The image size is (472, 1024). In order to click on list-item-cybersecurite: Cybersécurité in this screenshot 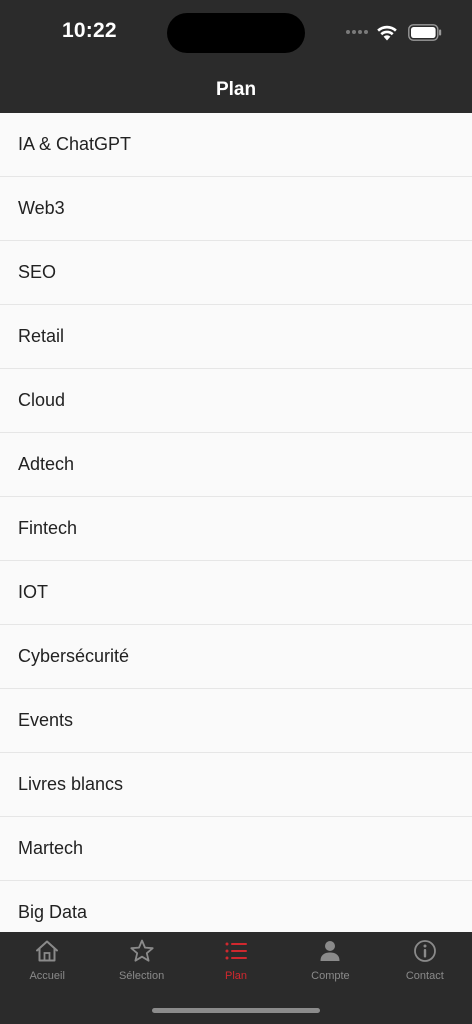, I will do `click(236, 657)`.